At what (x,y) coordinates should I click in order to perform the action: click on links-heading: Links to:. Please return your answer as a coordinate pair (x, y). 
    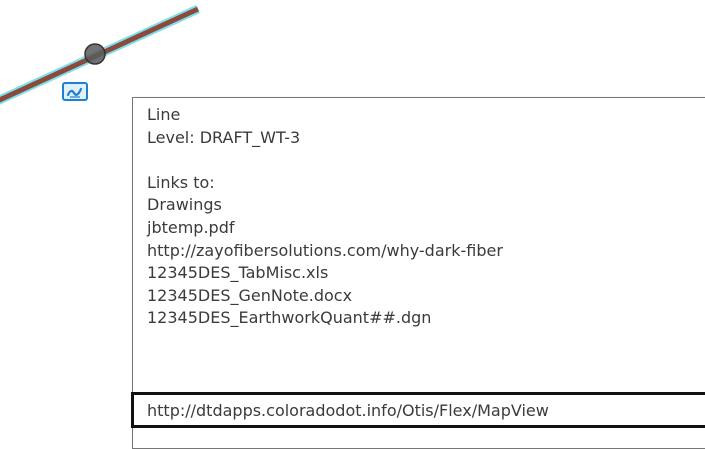
    Looking at the image, I should click on (181, 182).